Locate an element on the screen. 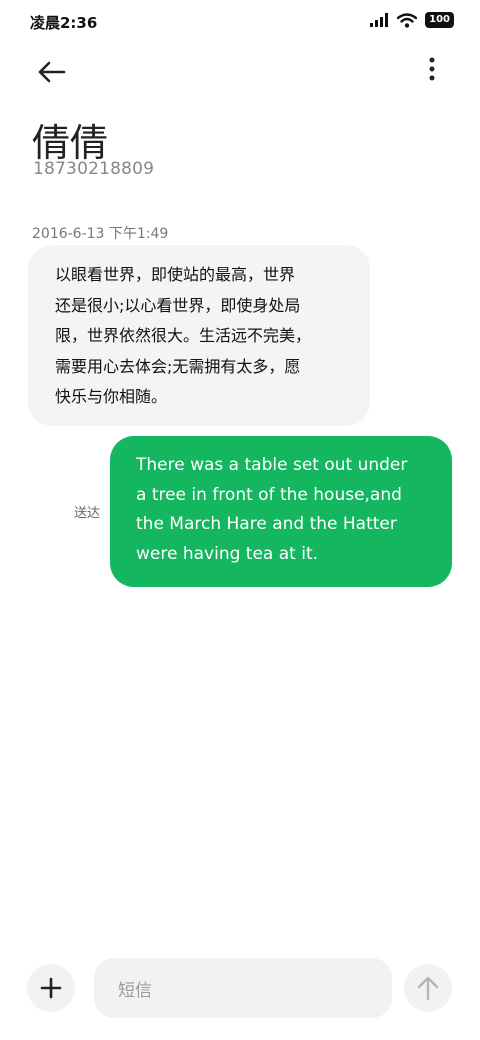 The image size is (480, 1040). top-bar is located at coordinates (240, 70).